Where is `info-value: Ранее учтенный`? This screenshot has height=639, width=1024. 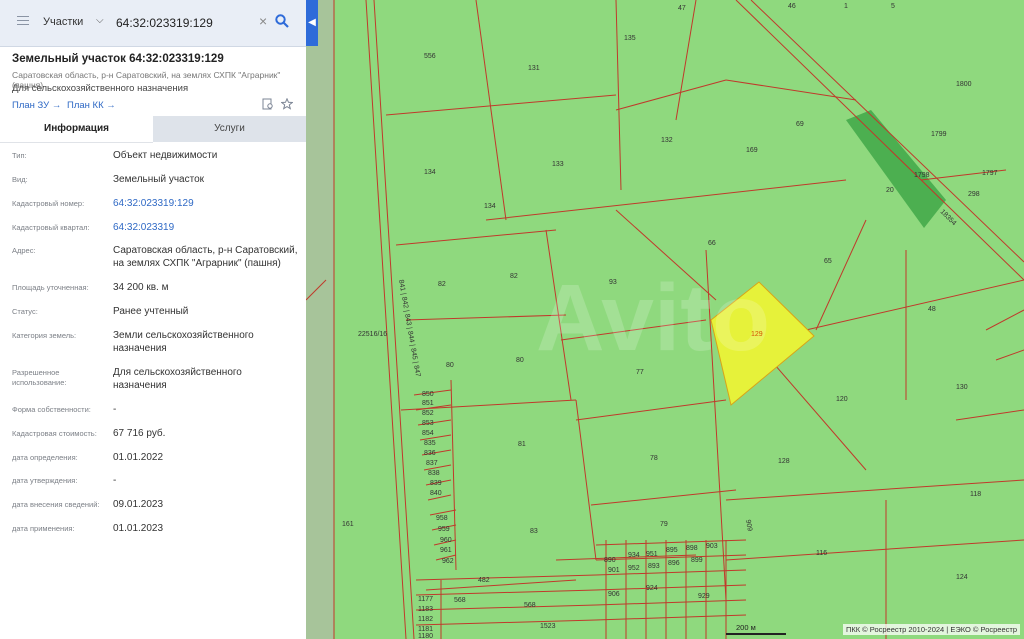 info-value: Ранее учтенный is located at coordinates (151, 311).